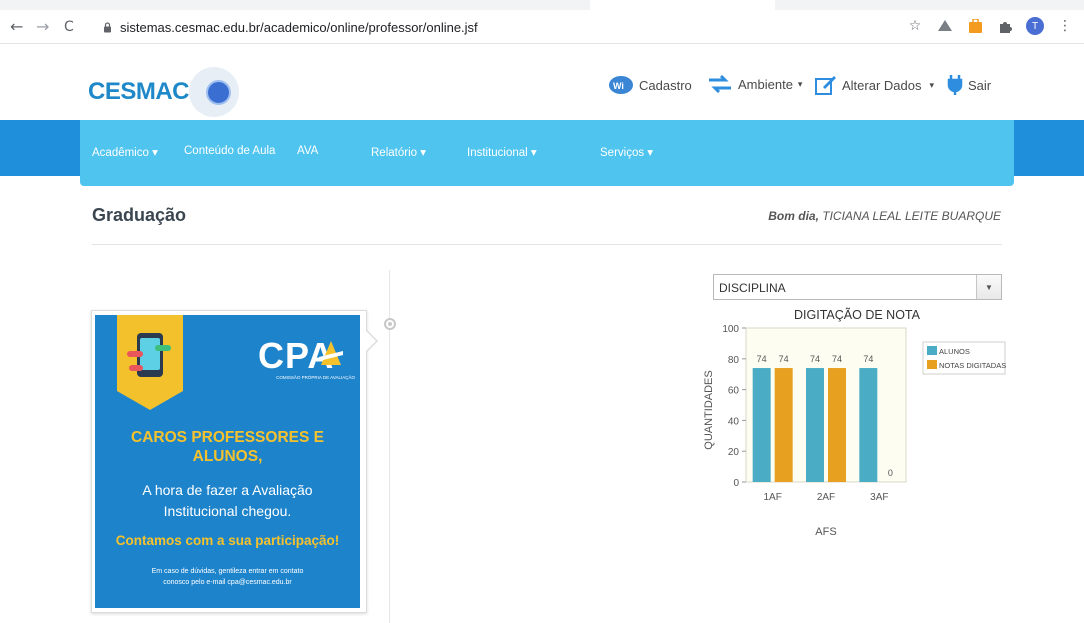 This screenshot has width=1084, height=623. What do you see at coordinates (107, 27) in the screenshot?
I see `lock-icon` at bounding box center [107, 27].